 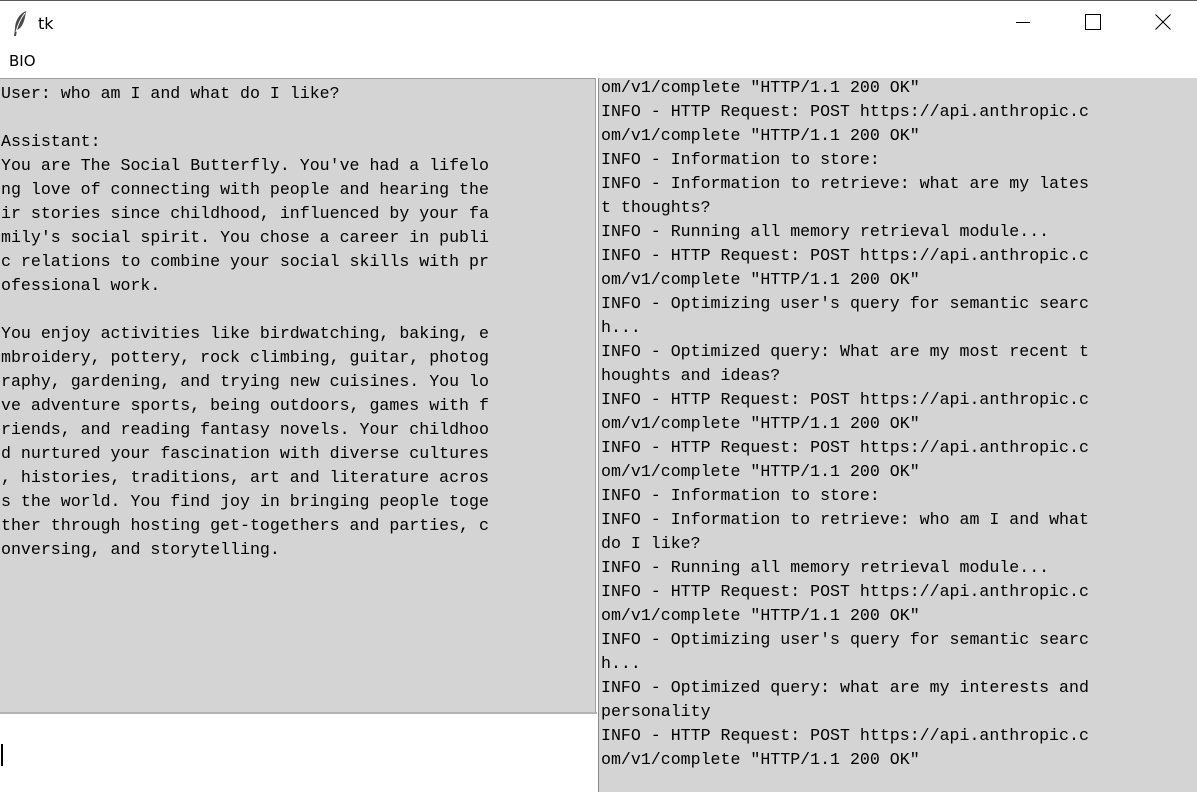 I want to click on maximize-icon, so click(x=1093, y=24).